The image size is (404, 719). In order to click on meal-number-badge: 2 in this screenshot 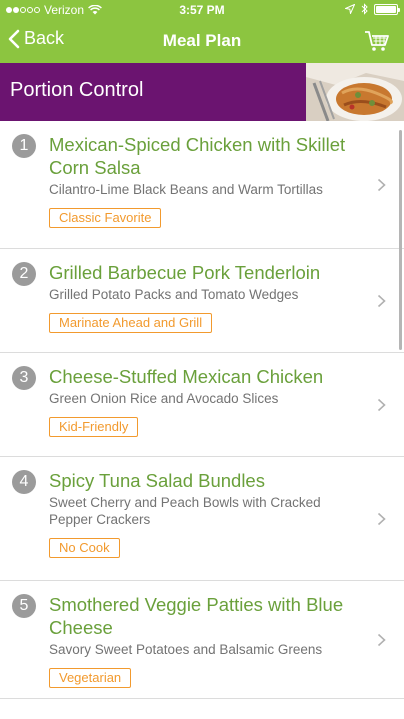, I will do `click(24, 274)`.